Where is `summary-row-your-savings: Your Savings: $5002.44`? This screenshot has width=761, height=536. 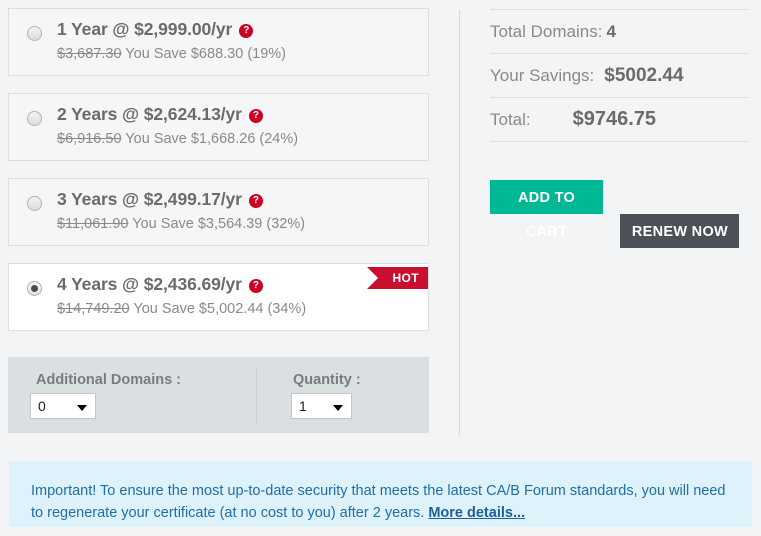
summary-row-your-savings: Your Savings: $5002.44 is located at coordinates (619, 75).